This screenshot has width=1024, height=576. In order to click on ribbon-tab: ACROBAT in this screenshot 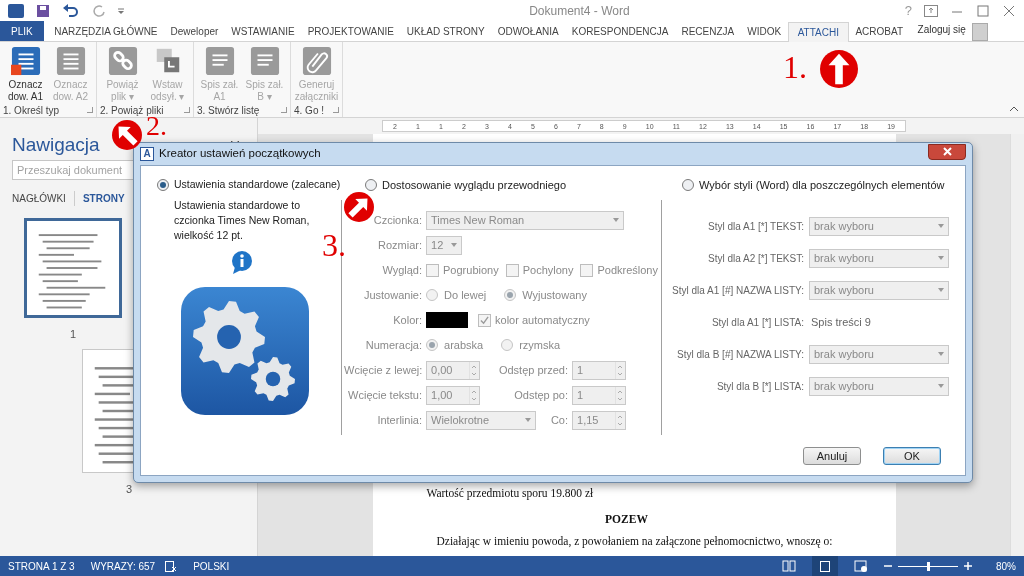, I will do `click(879, 31)`.